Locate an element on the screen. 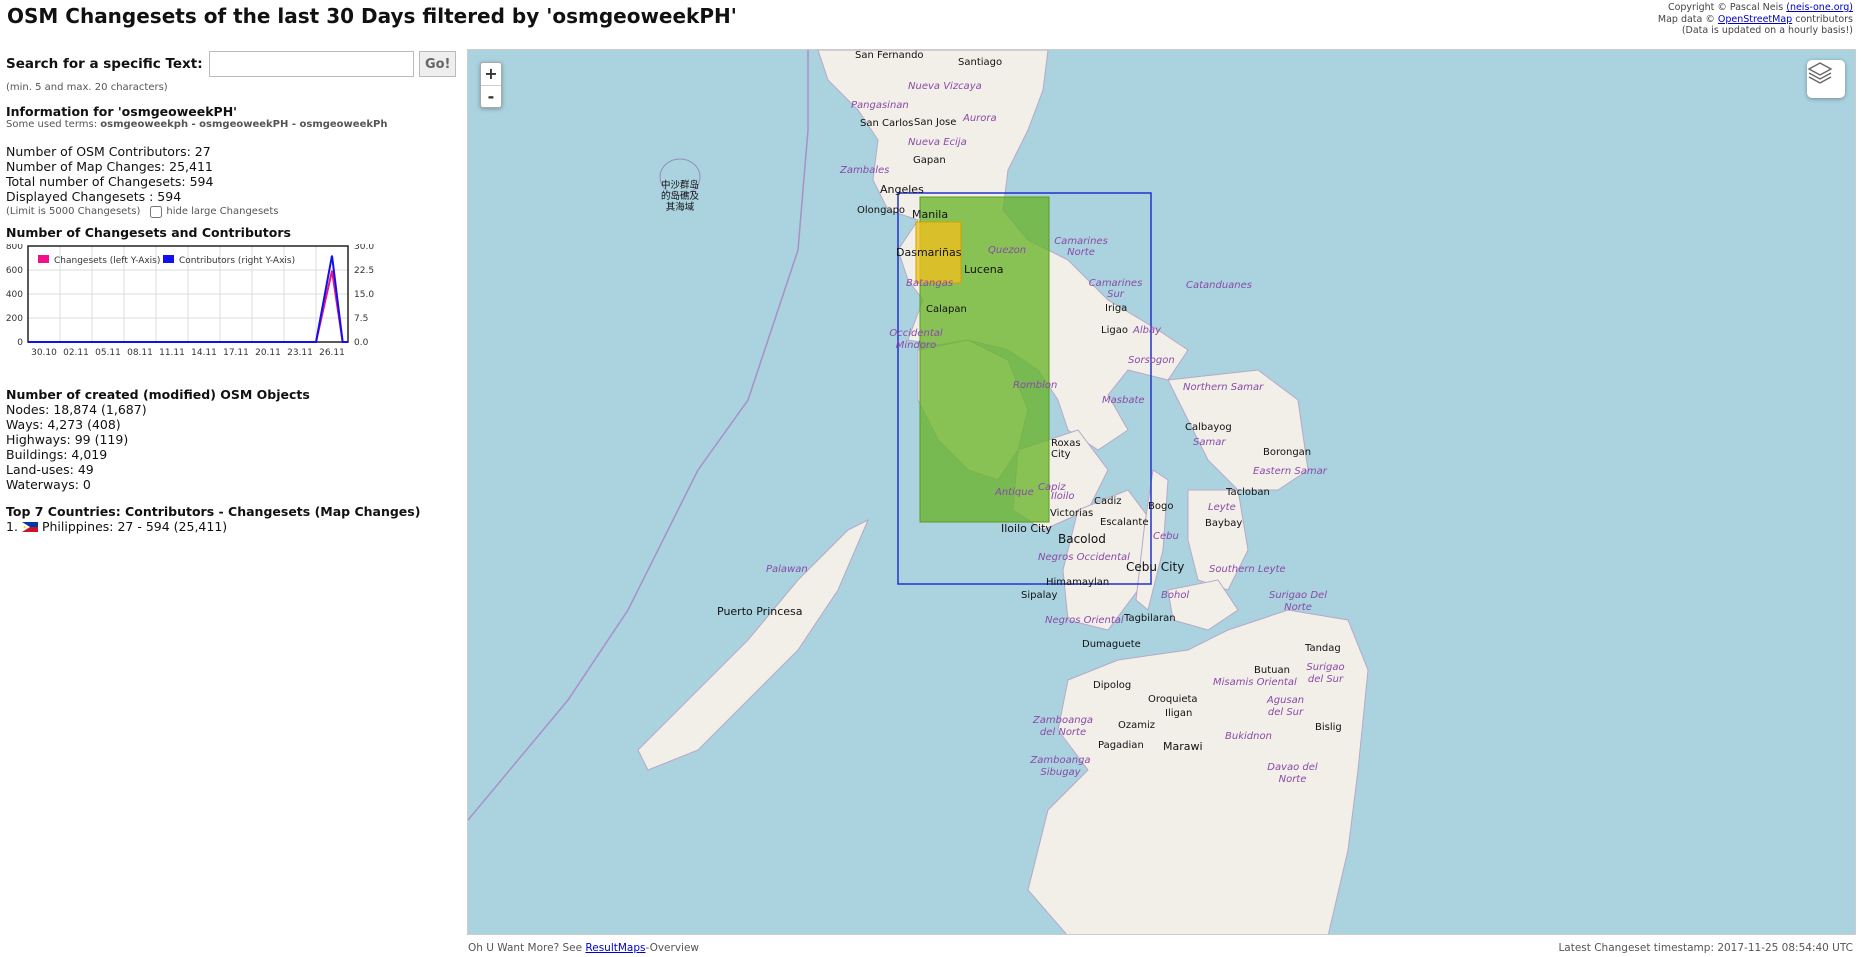  chart-y-right-tick: 7.5 is located at coordinates (361, 319).